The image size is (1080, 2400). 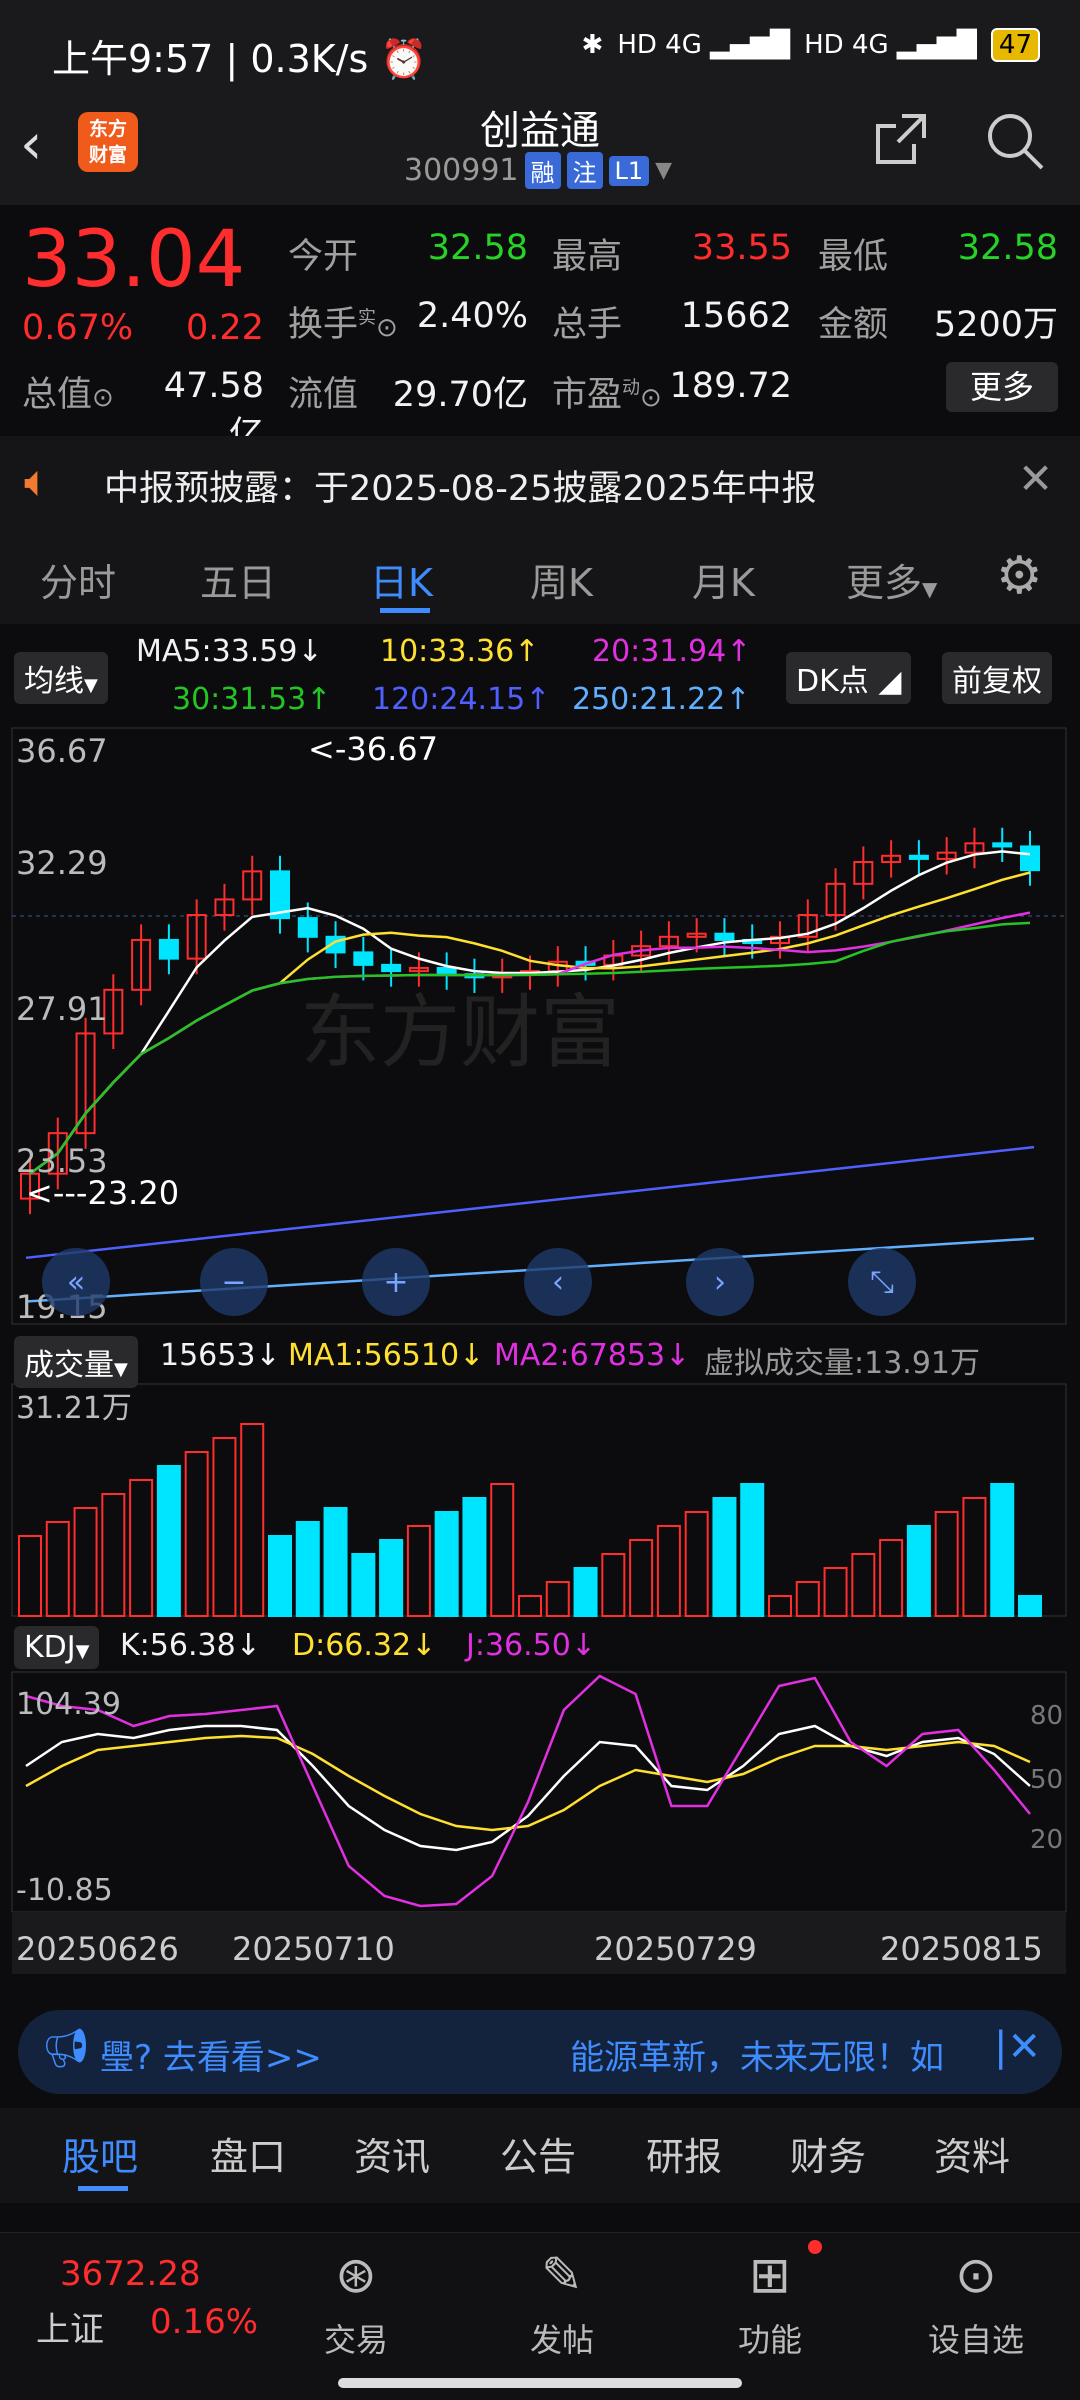 I want to click on notification-dot, so click(x=815, y=2247).